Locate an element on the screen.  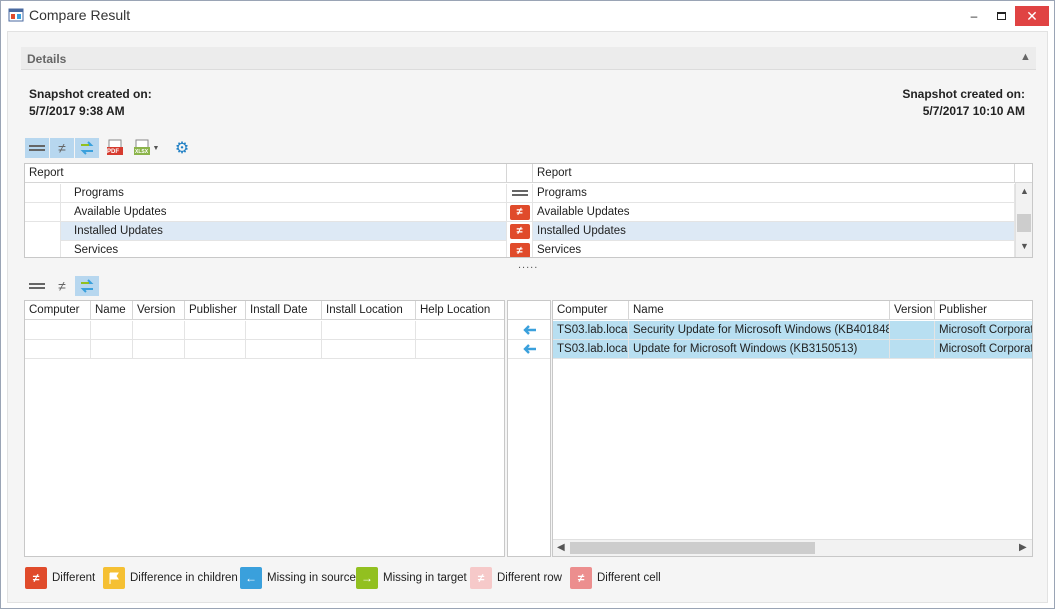
gear-icon: ⚙ is located at coordinates (182, 148).